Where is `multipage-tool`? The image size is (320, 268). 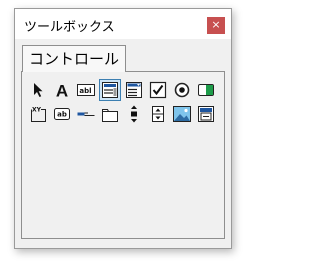
multipage-tool is located at coordinates (110, 114).